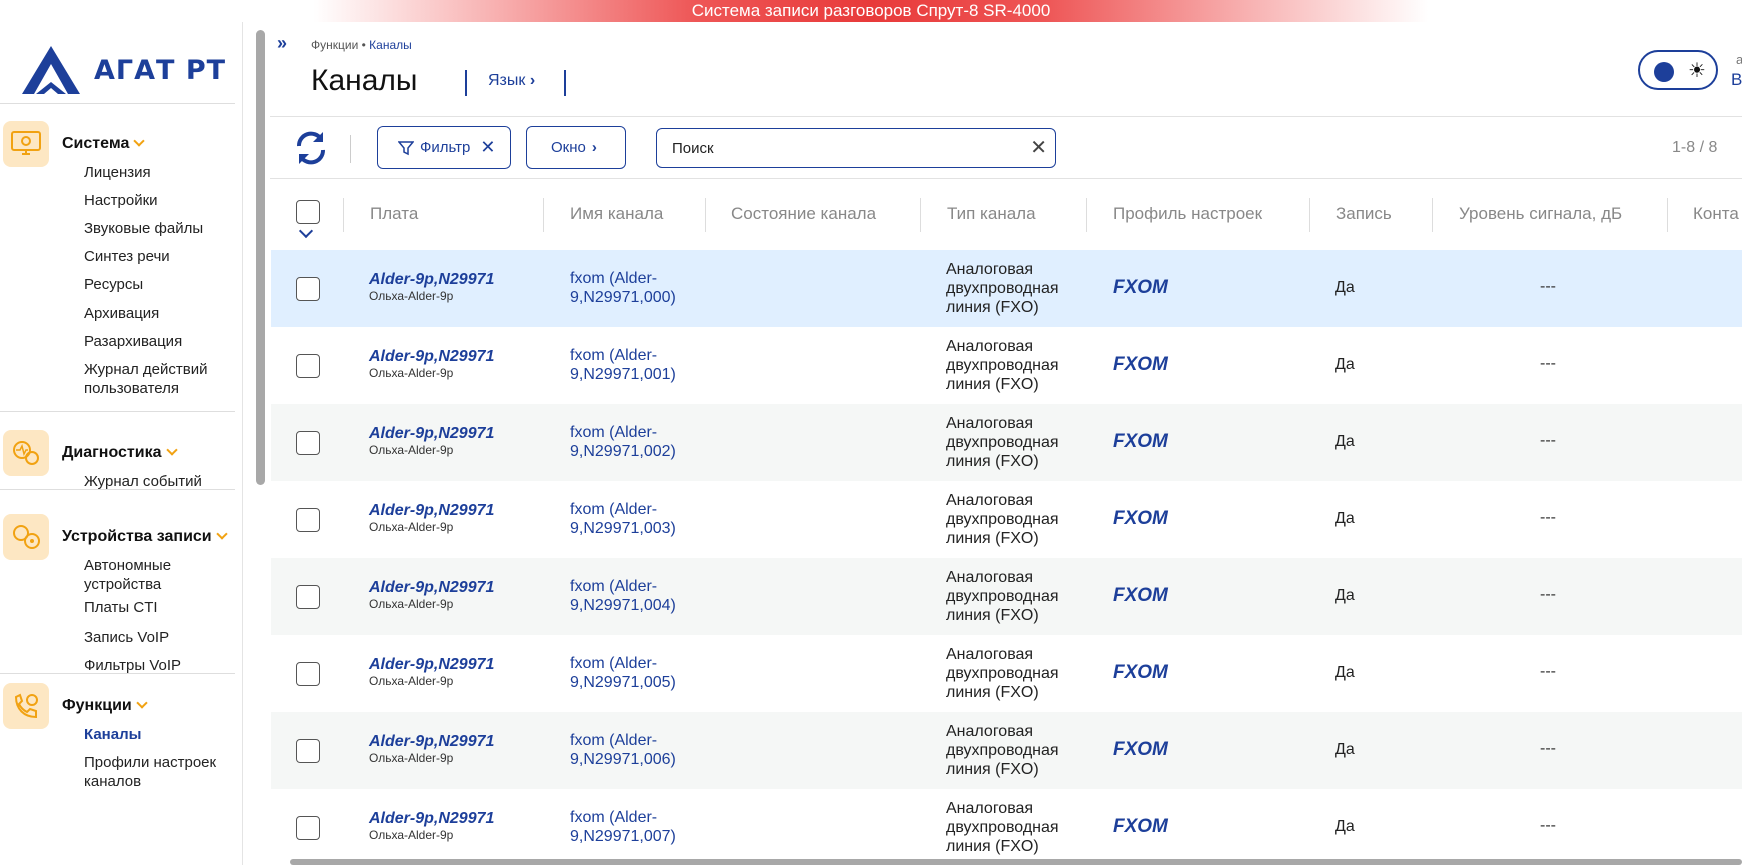 This screenshot has height=866, width=1742. Describe the element at coordinates (630, 750) in the screenshot. I see `channel-name-link: fxom (Alder-9,N29971,006)` at that location.